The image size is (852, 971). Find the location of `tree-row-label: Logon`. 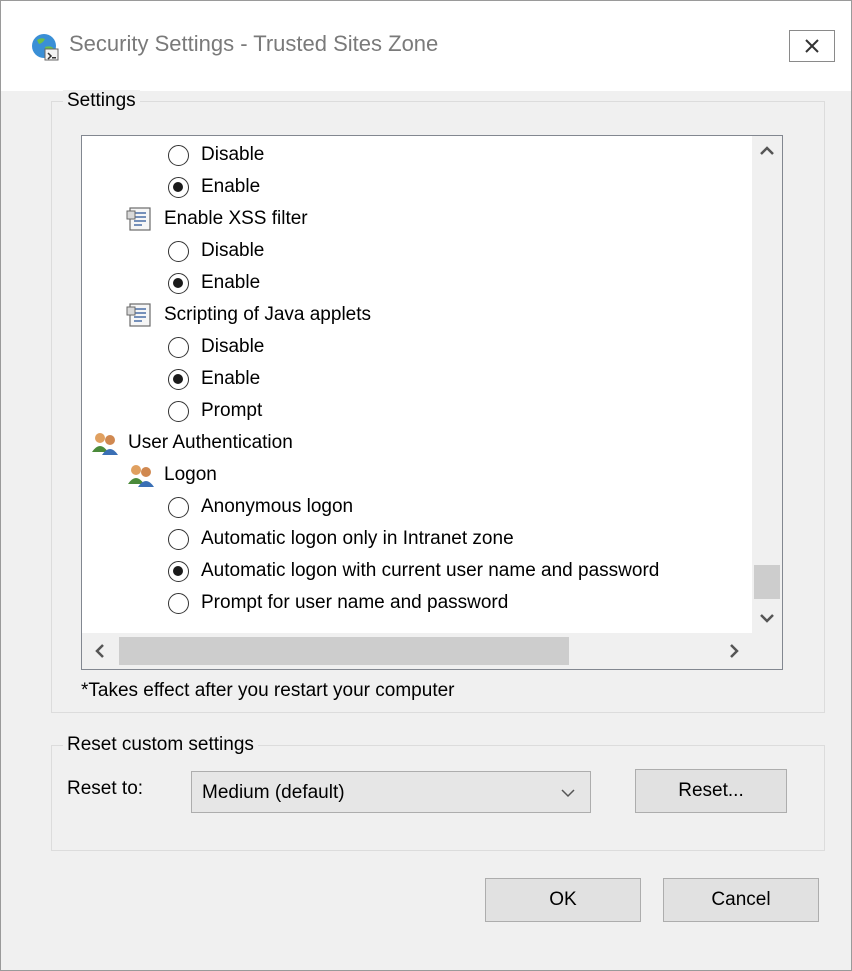

tree-row-label: Logon is located at coordinates (190, 474).